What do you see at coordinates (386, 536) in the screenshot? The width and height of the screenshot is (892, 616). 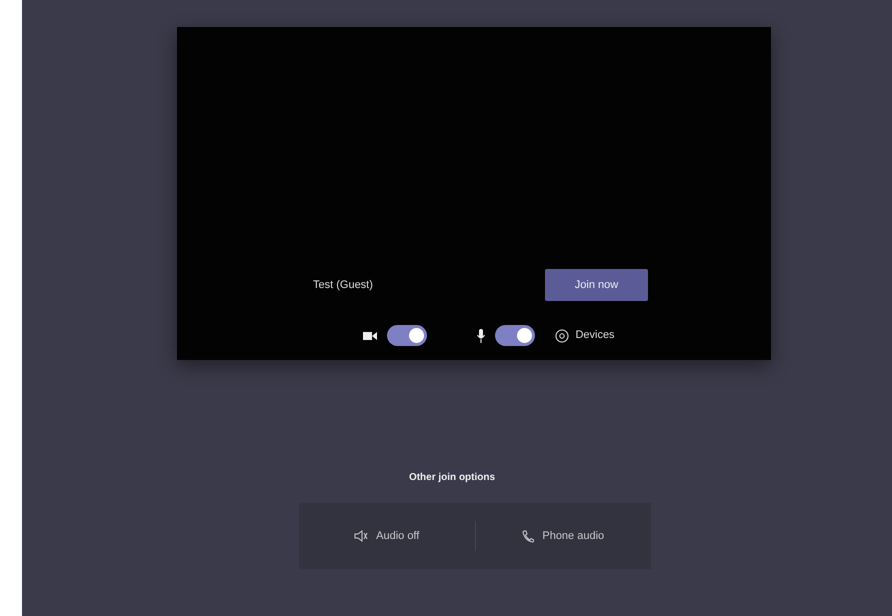 I see `join-option-button: Audio off` at bounding box center [386, 536].